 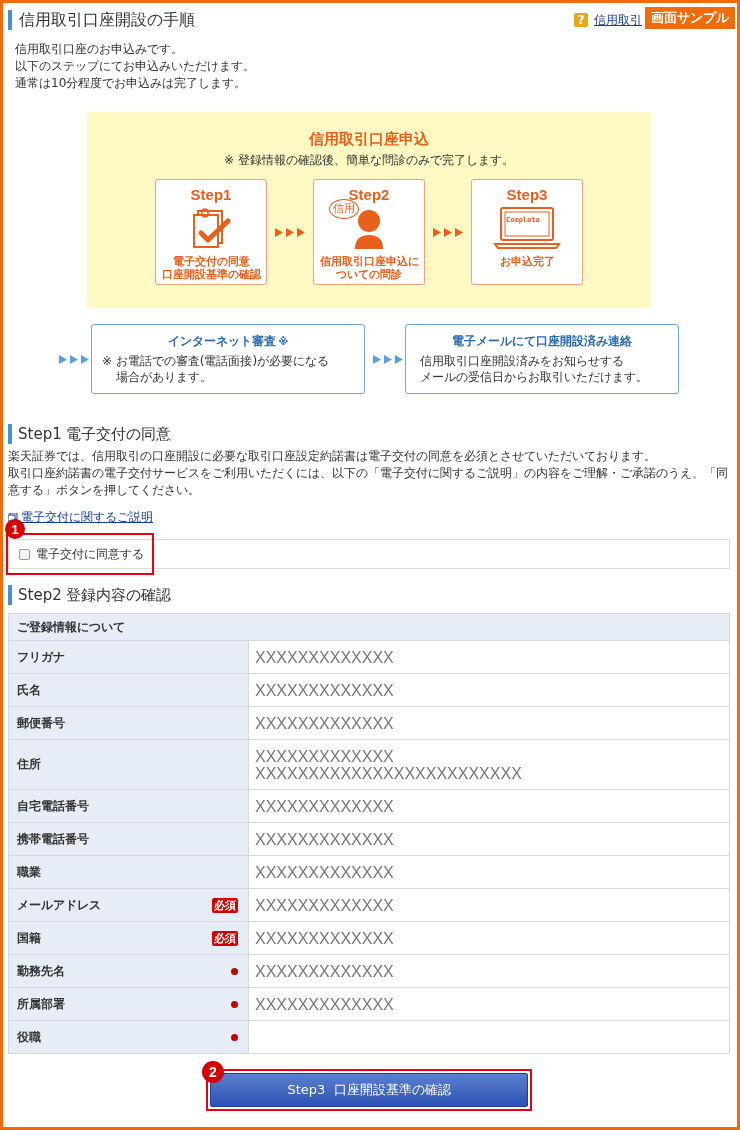 I want to click on description-text: 取引口座約諾書の電子交付サービスをご利用いただくには、以下の「電子交付に関するご説明」の内容をご理解・ご承諾のうえ、「同意する」ボタンを押してください。, so click(x=368, y=482).